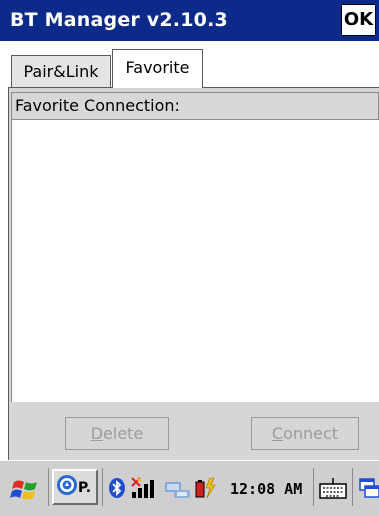  Describe the element at coordinates (145, 488) in the screenshot. I see `signal-icon` at that location.